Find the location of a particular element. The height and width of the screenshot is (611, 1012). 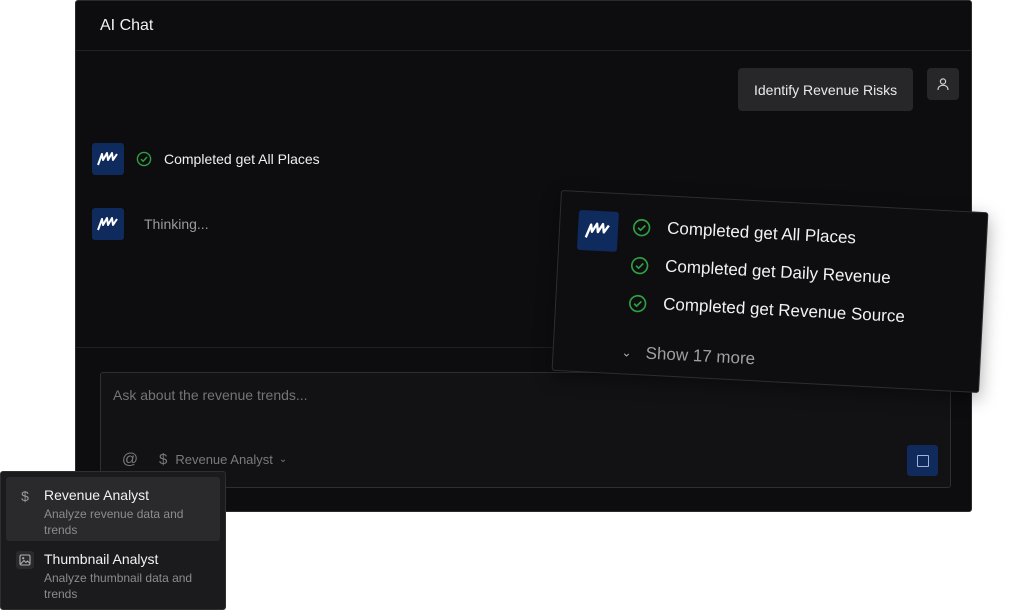

tool-call-item: Completed get Daily Revenue is located at coordinates (761, 272).